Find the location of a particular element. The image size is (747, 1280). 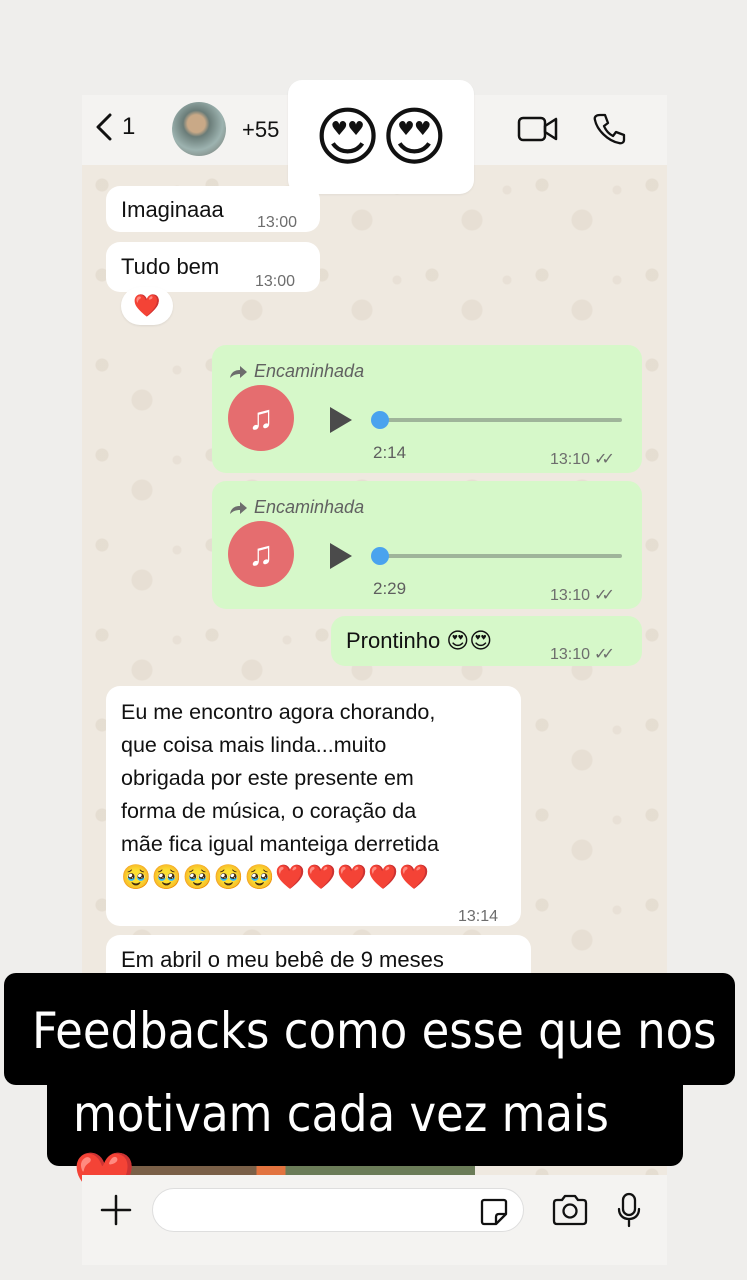

incoming-message: Imaginaaa 13:00 is located at coordinates (213, 209).